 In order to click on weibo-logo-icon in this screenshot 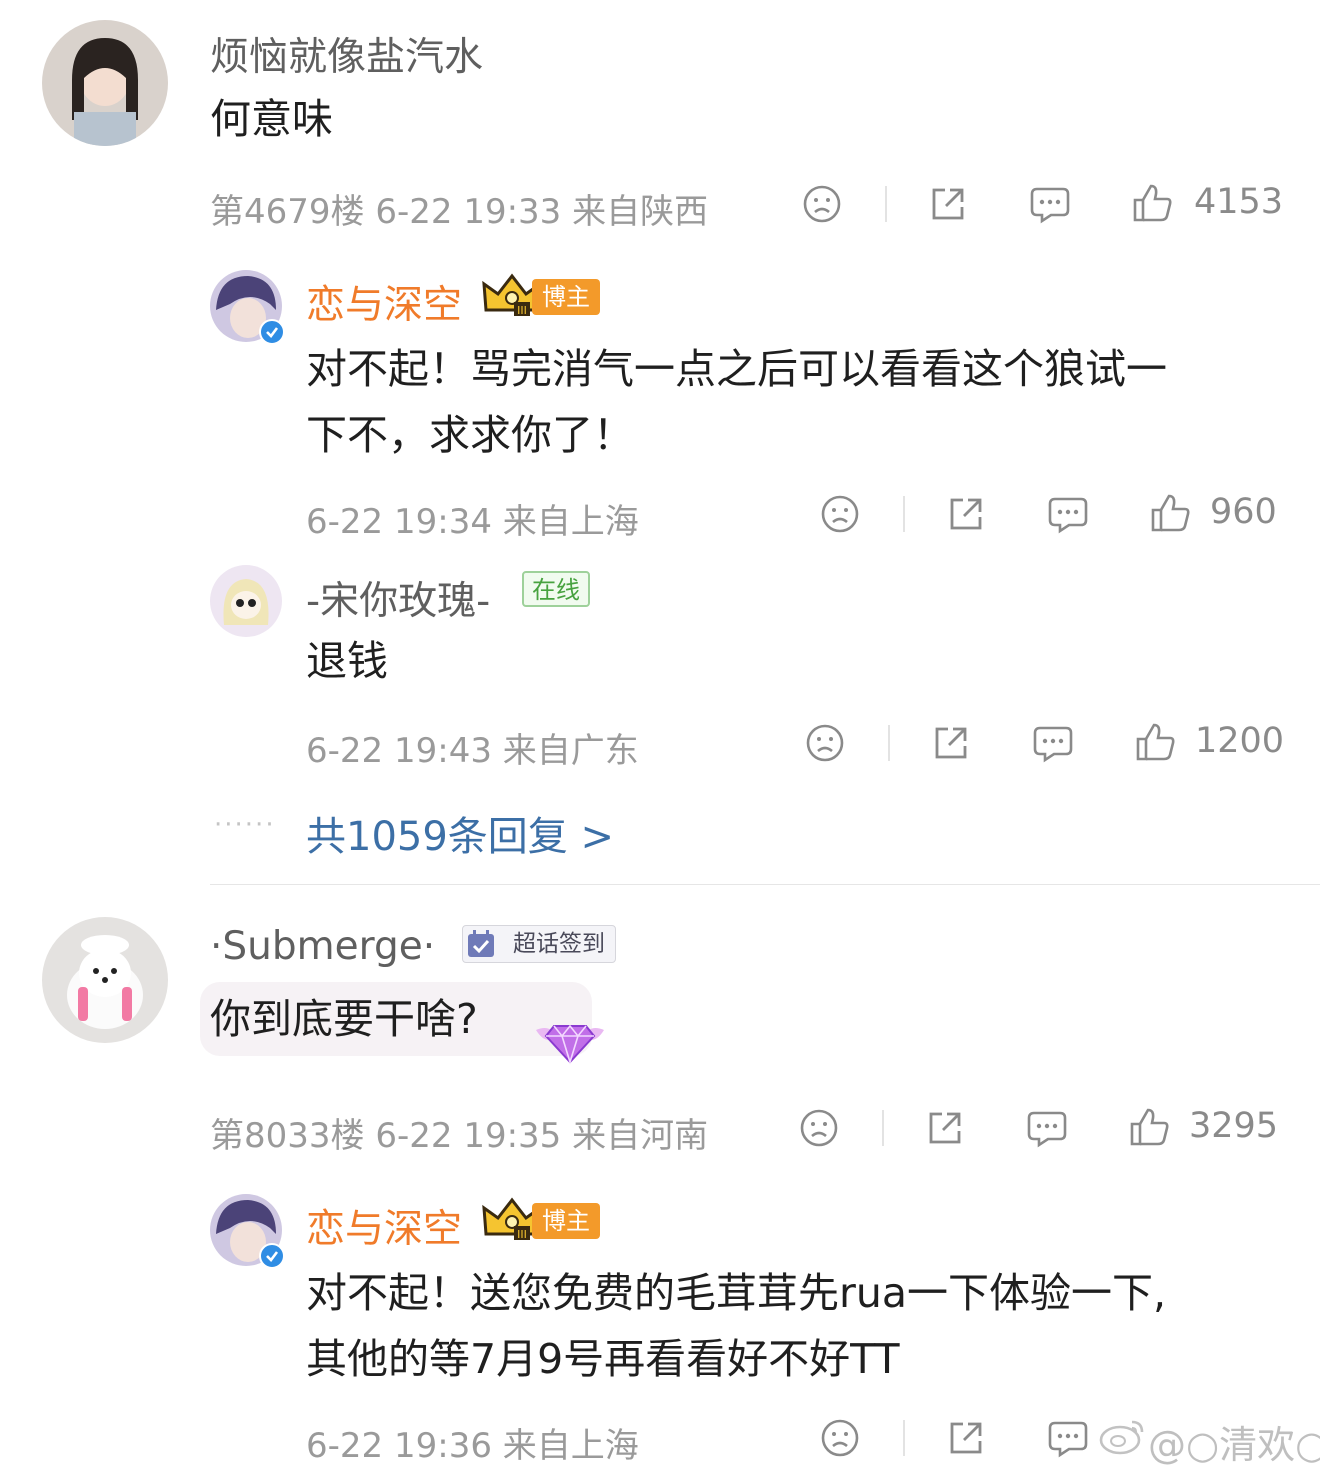, I will do `click(1123, 1436)`.